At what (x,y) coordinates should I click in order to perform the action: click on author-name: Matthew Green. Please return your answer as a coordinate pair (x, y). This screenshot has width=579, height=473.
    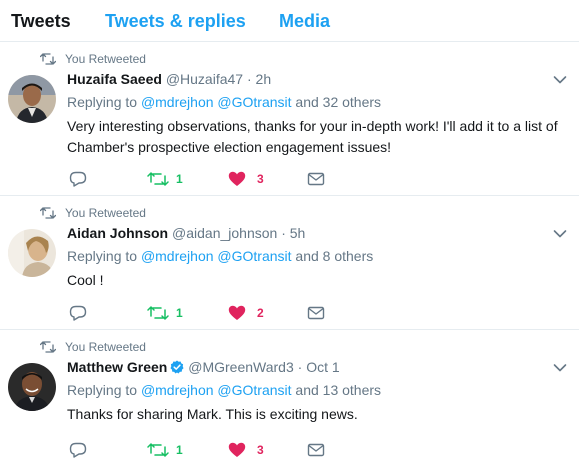
    Looking at the image, I should click on (117, 367).